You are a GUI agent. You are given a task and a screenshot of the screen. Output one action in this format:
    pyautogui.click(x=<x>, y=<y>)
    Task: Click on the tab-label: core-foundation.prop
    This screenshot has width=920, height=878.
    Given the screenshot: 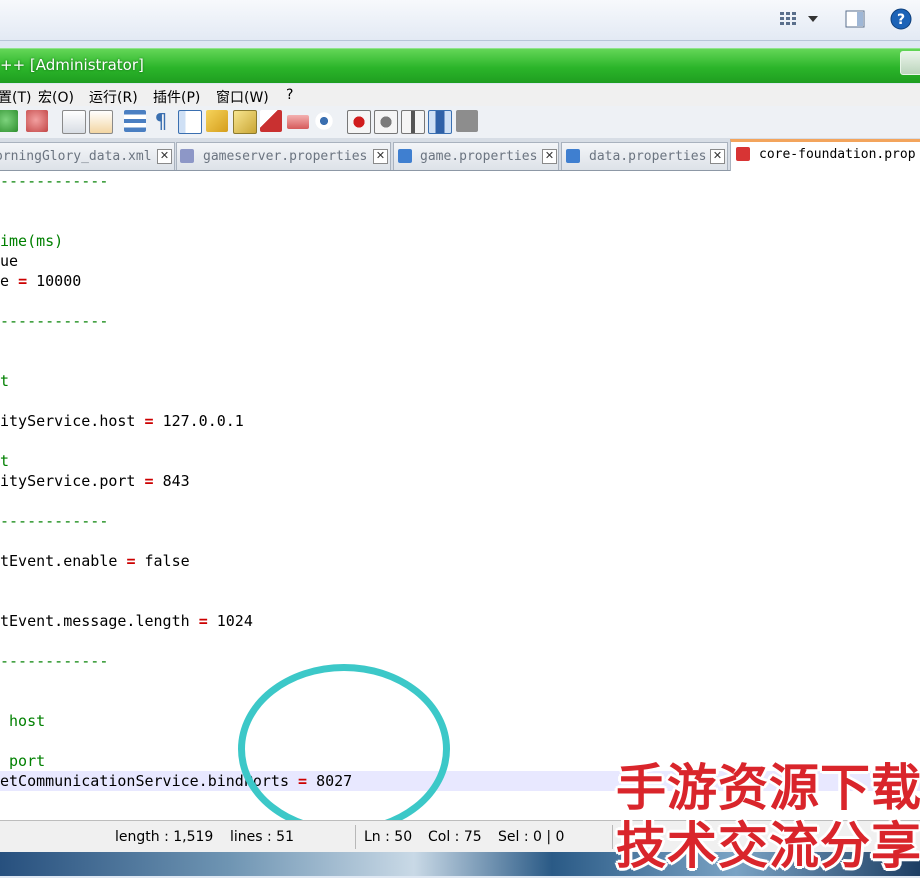 What is the action you would take?
    pyautogui.click(x=837, y=154)
    